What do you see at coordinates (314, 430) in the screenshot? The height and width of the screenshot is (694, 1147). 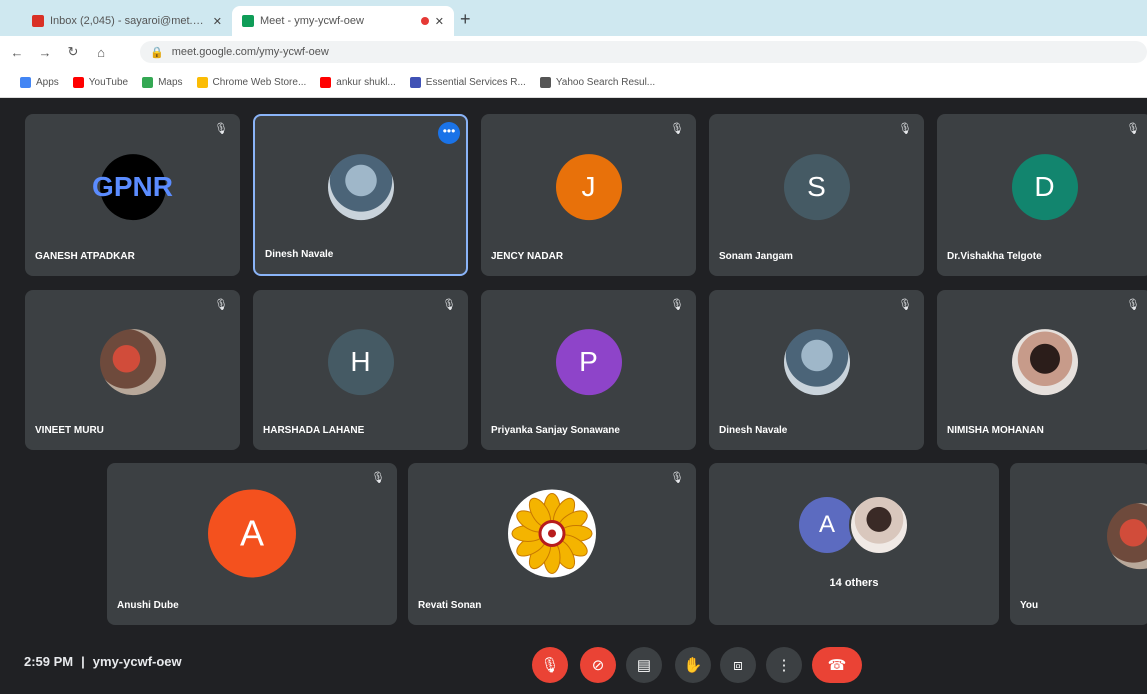 I see `participant-name: HARSHADA LAHANE` at bounding box center [314, 430].